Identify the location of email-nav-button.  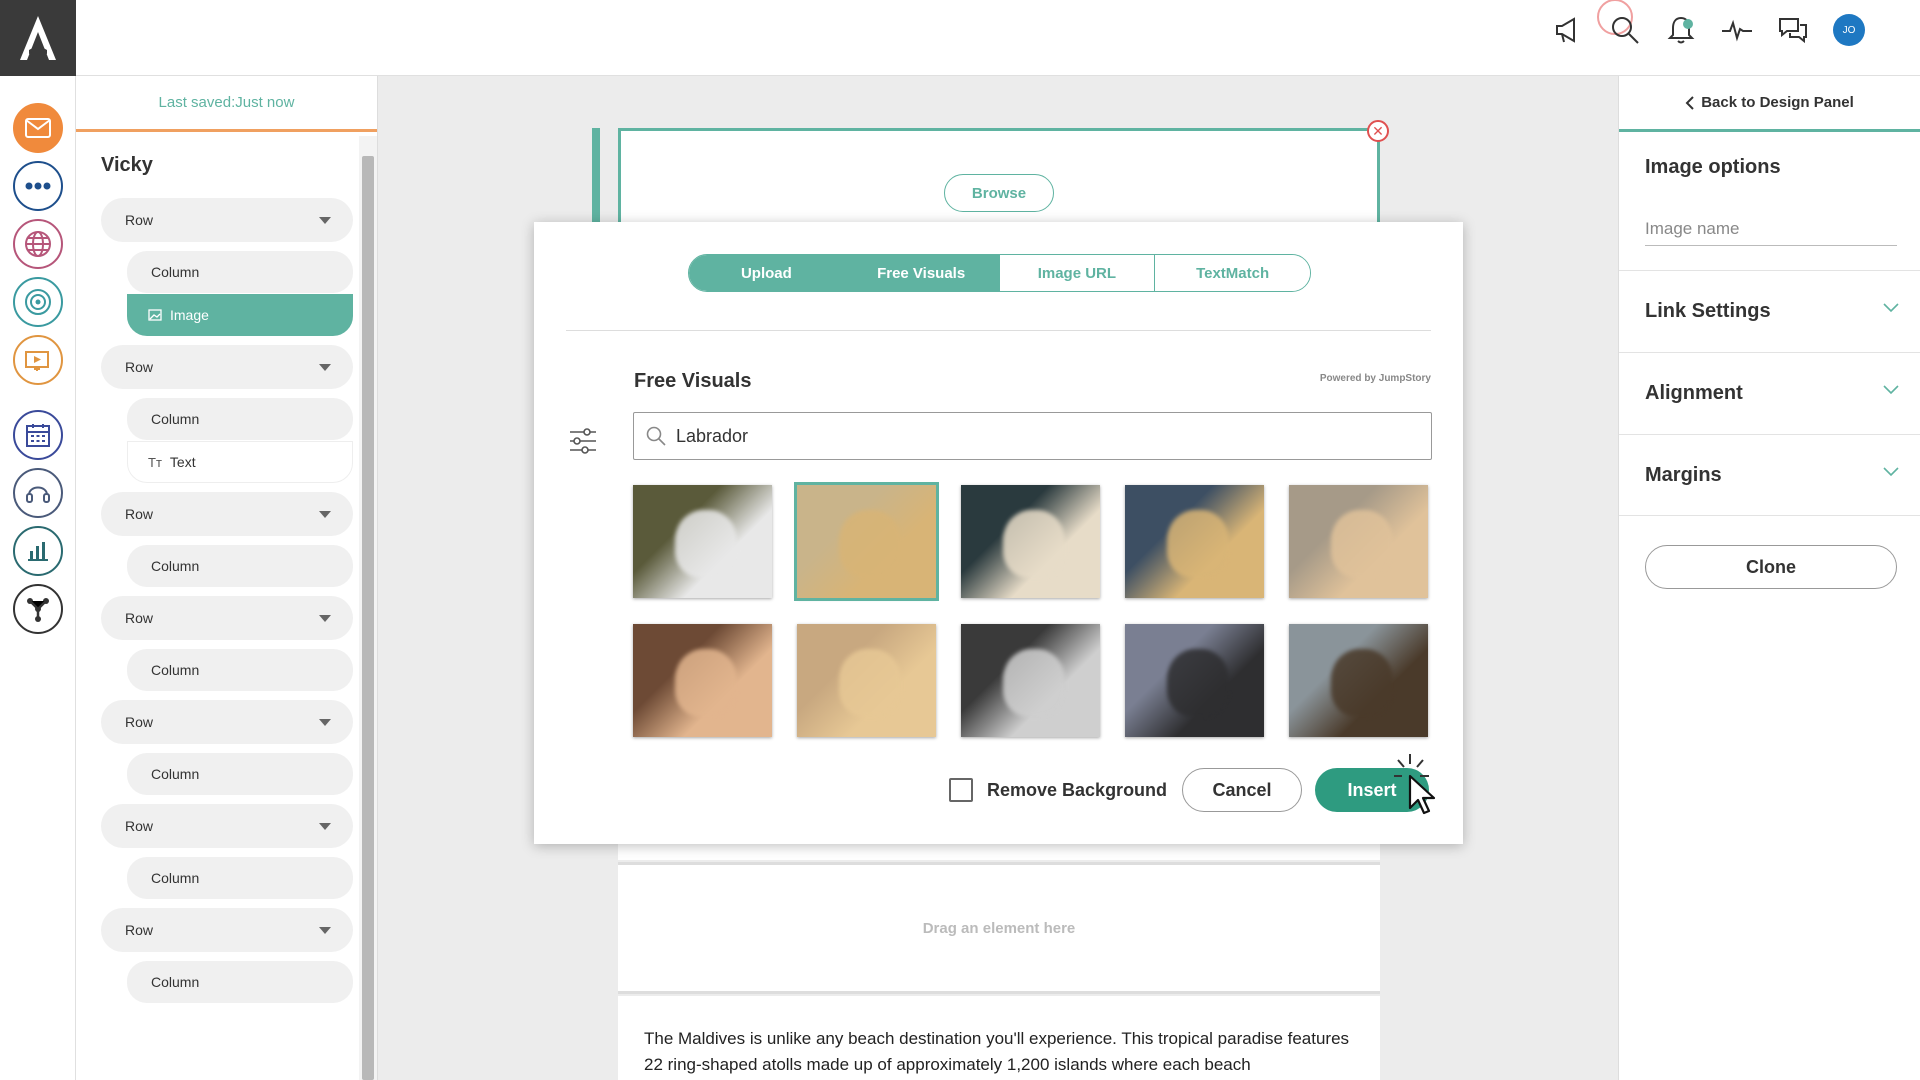
(38, 128).